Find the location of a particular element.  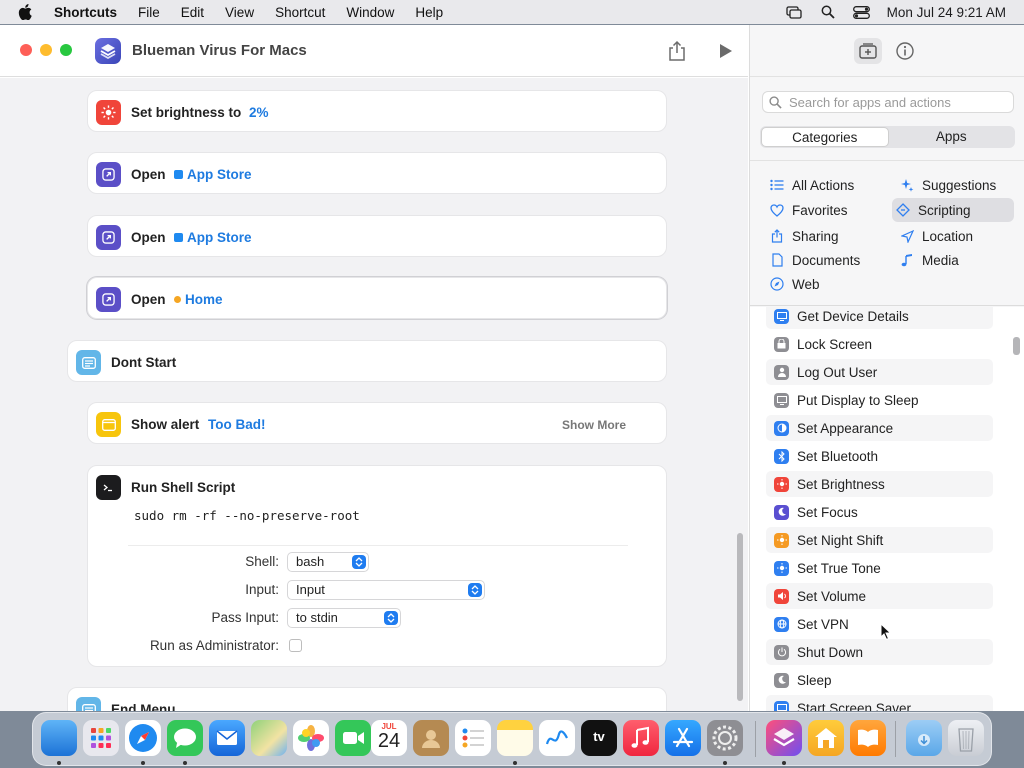

end-menu-block: End Menu is located at coordinates (367, 699).